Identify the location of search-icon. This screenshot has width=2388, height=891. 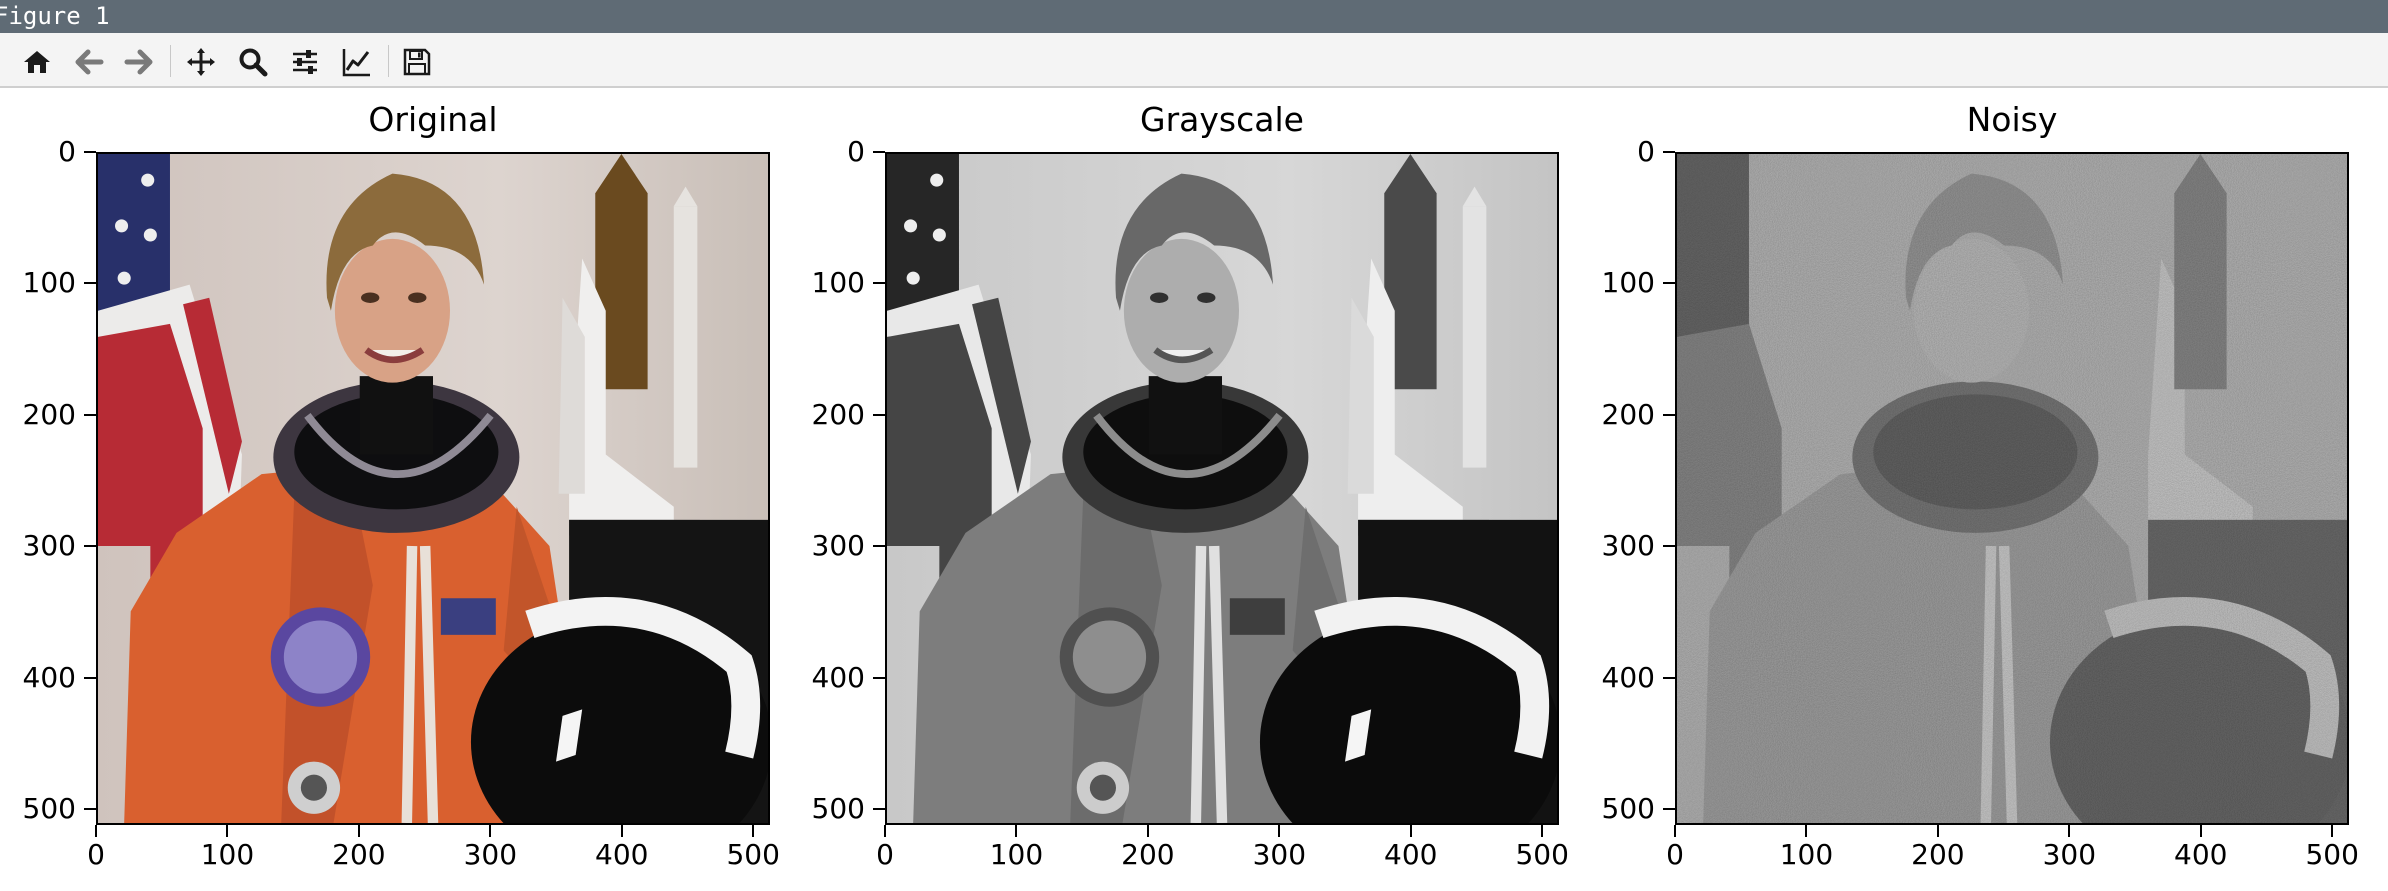
(253, 62).